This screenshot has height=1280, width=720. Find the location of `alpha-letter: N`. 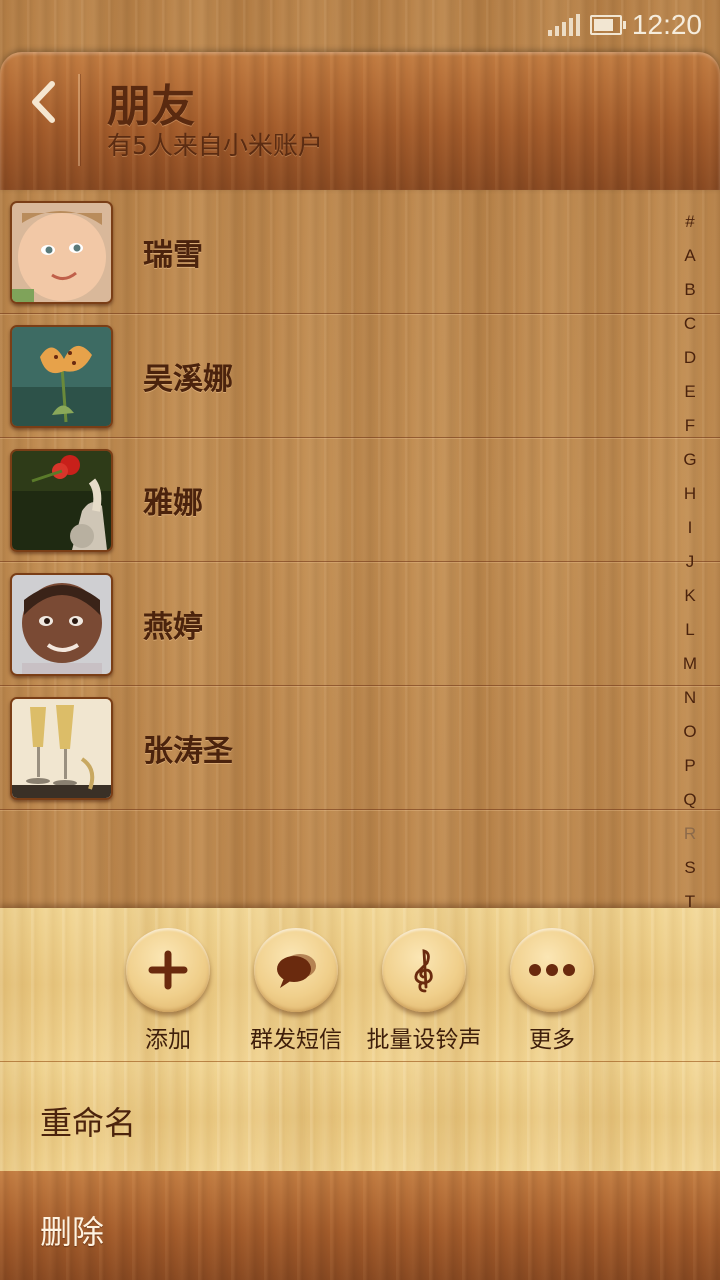

alpha-letter: N is located at coordinates (690, 698).